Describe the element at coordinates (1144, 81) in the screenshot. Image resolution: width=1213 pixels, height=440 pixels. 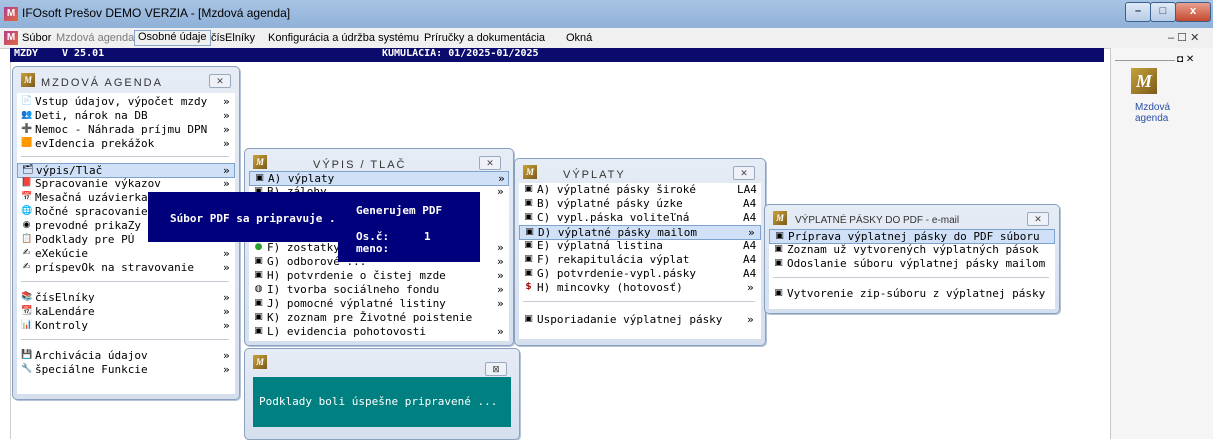
I see `mzdova-agenda-icon: M` at that location.